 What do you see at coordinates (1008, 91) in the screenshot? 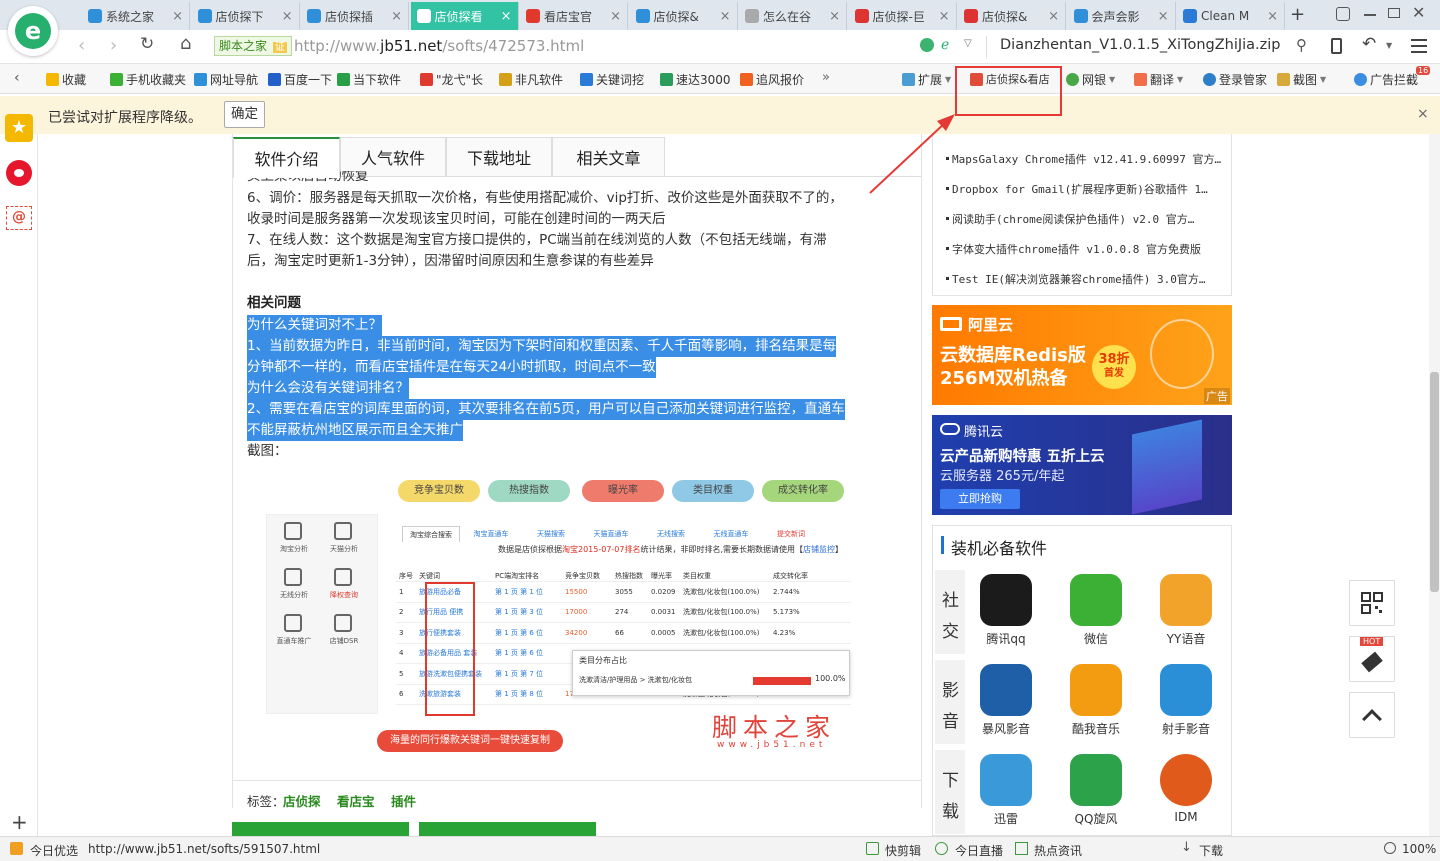
I see `annotation-highlight-box` at bounding box center [1008, 91].